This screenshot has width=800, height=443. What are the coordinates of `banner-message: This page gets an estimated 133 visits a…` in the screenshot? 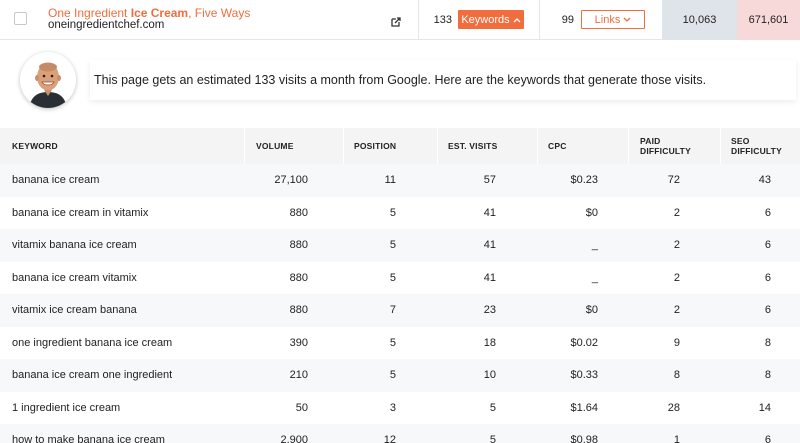 It's located at (443, 80).